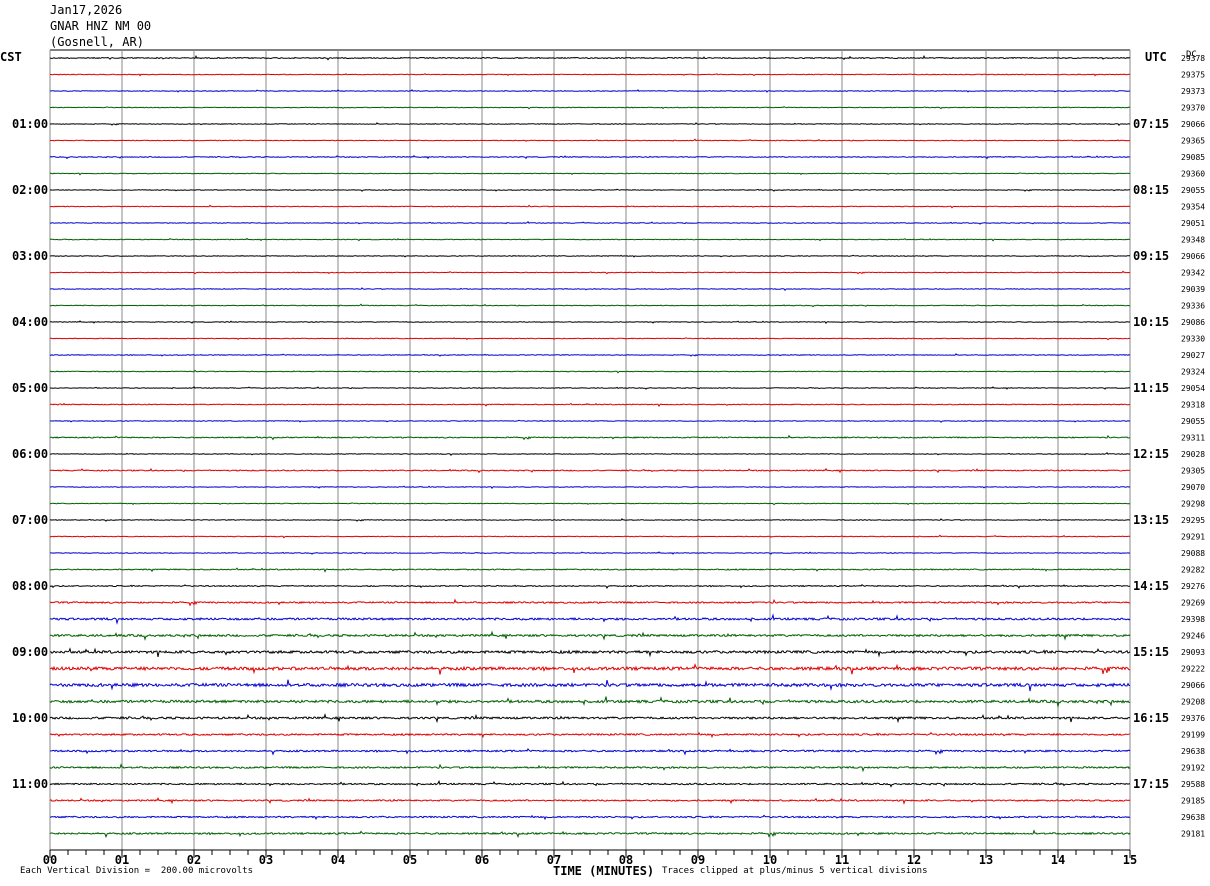 The image size is (1210, 886). Describe the element at coordinates (604, 871) in the screenshot. I see `x-axis-title: TIME (MINUTES)` at that location.